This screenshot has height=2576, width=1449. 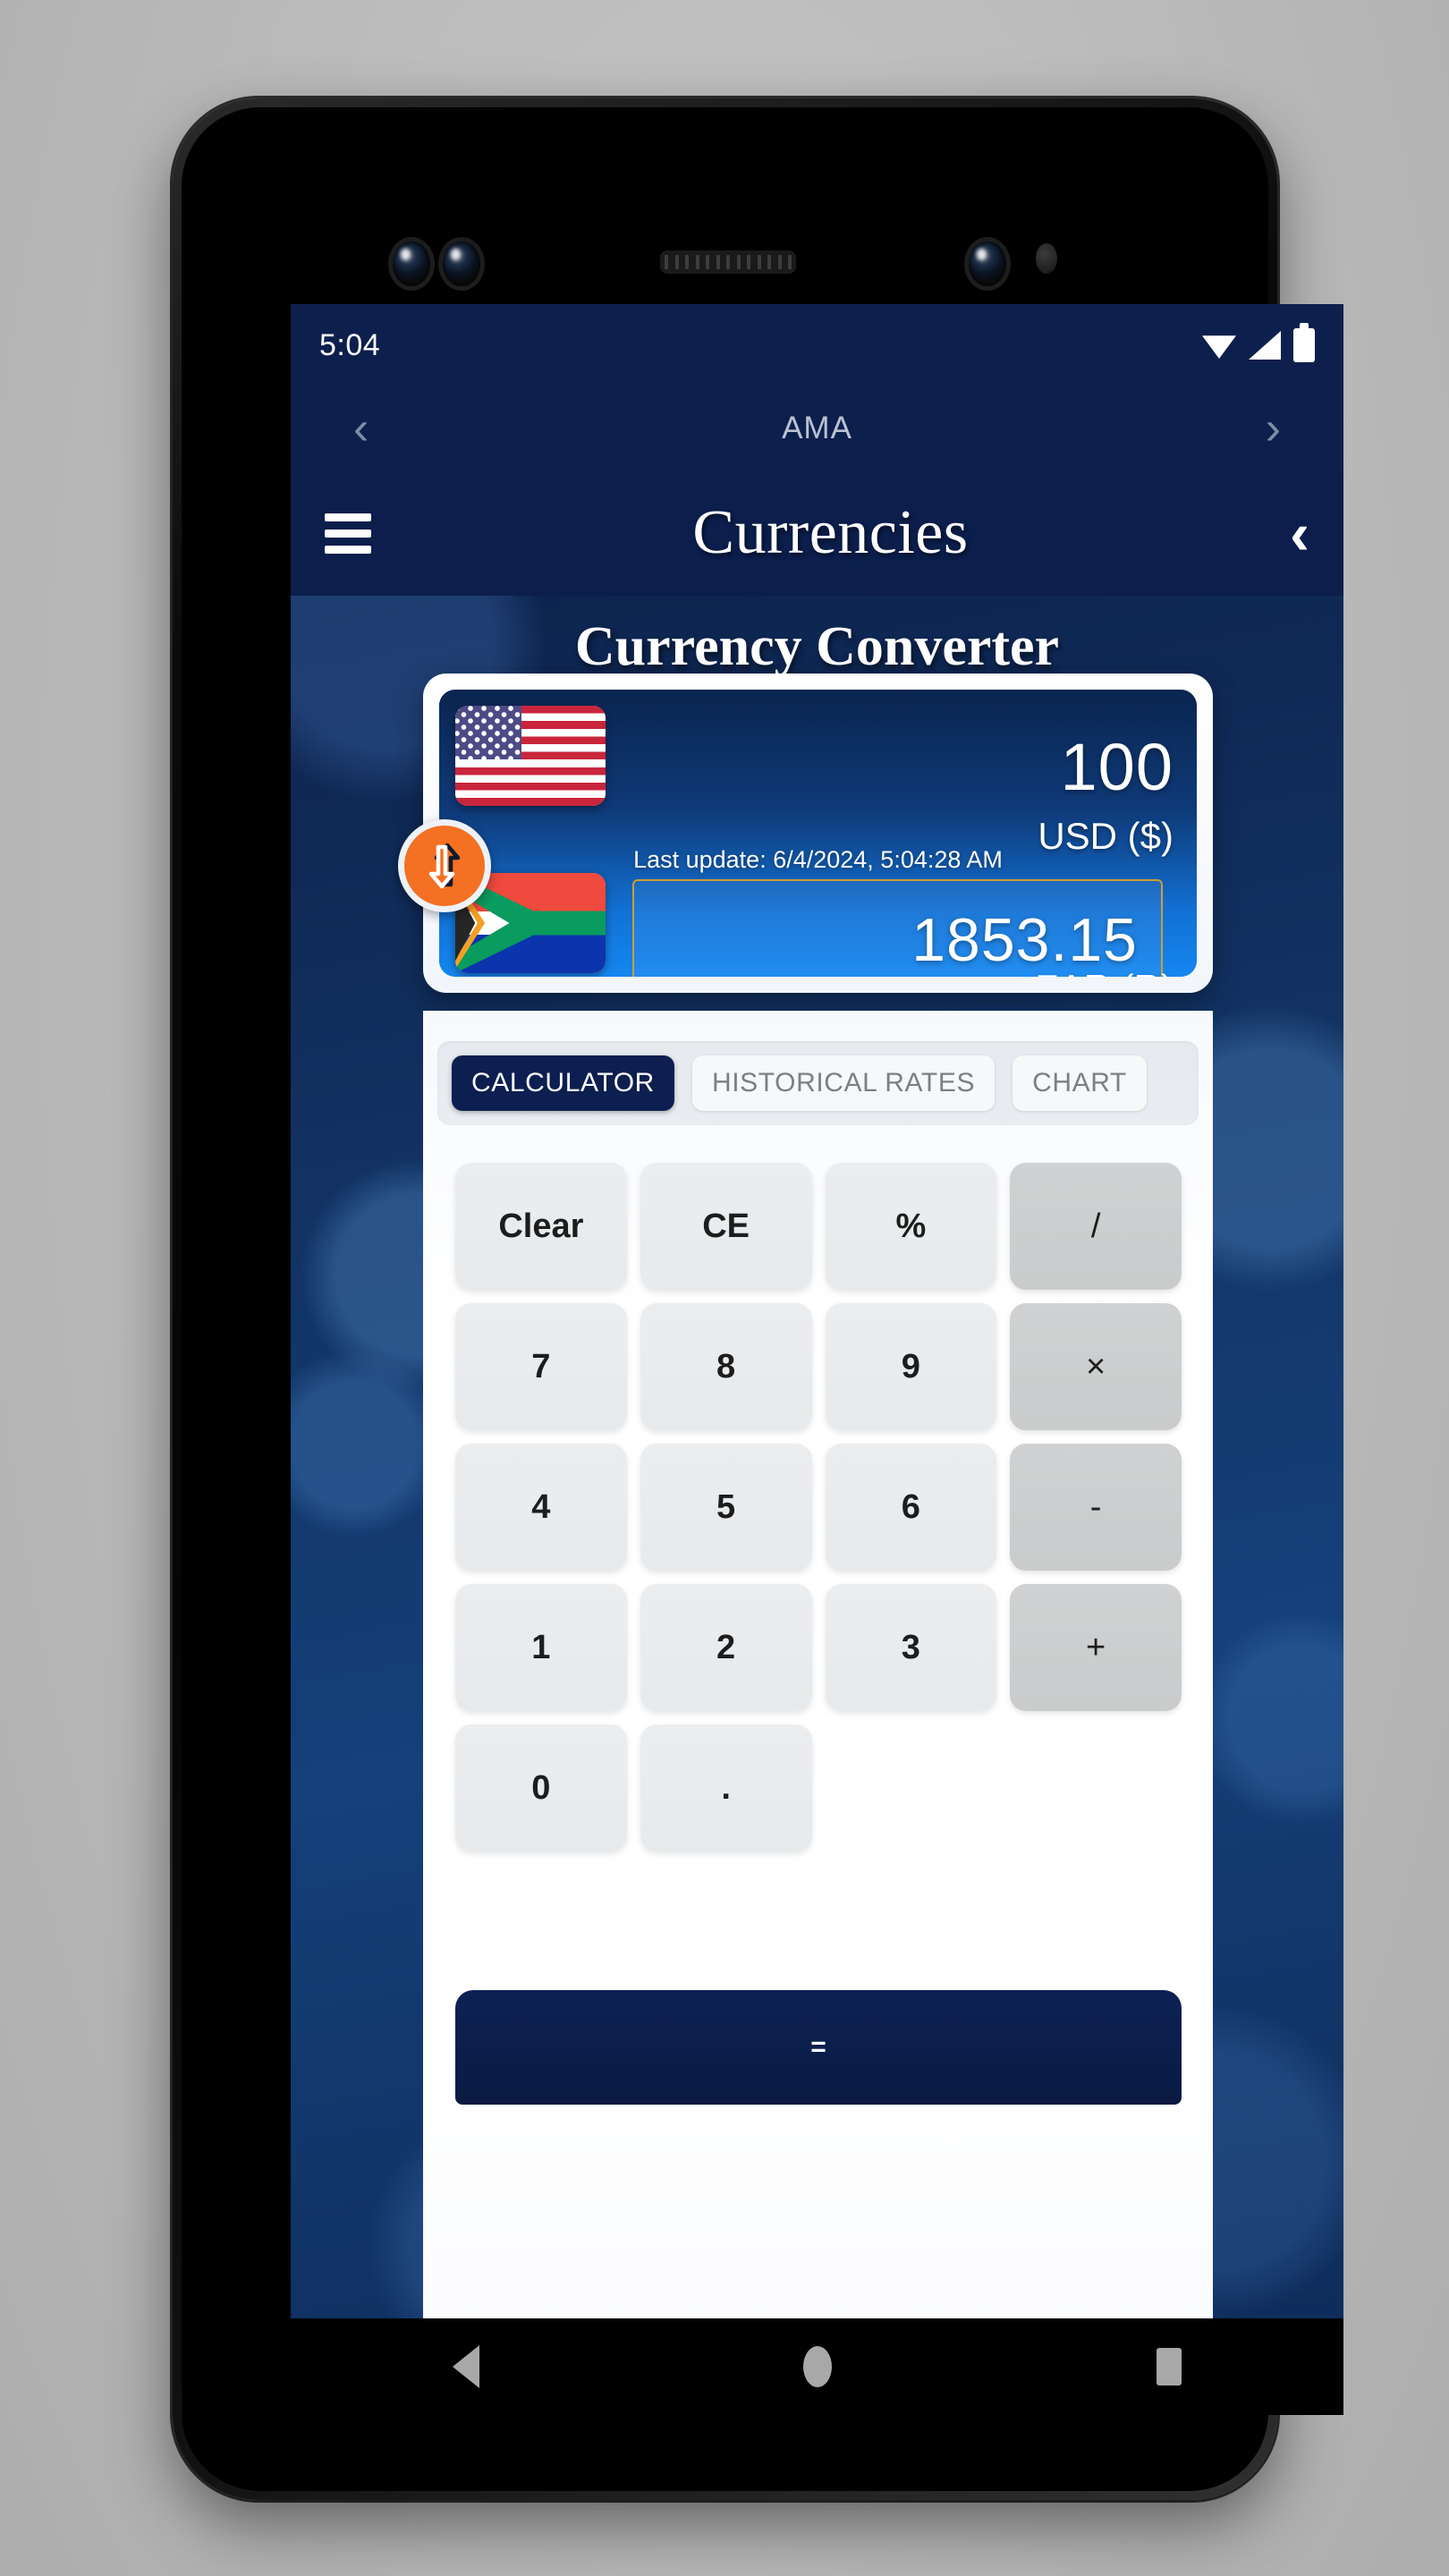 I want to click on front-camera-icon, so click(x=411, y=264).